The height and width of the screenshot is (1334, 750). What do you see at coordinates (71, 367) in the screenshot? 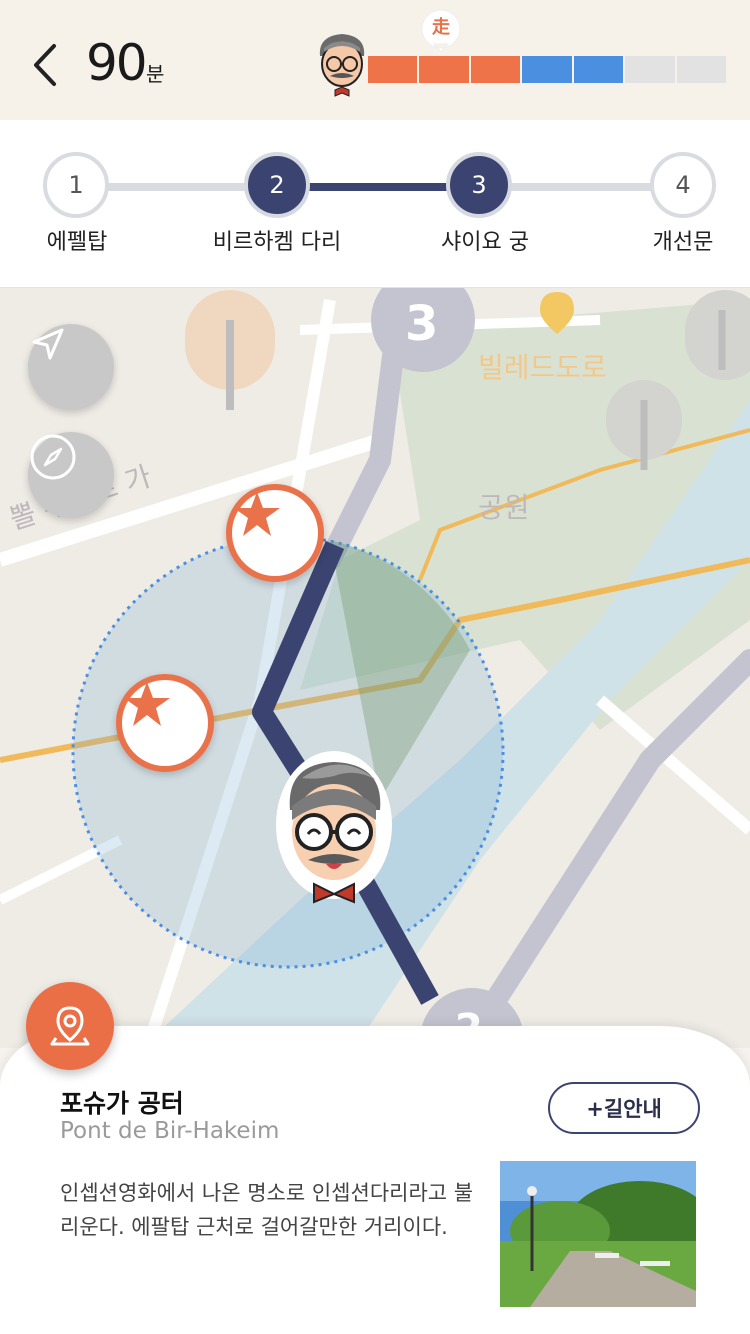
I see `locate-button` at bounding box center [71, 367].